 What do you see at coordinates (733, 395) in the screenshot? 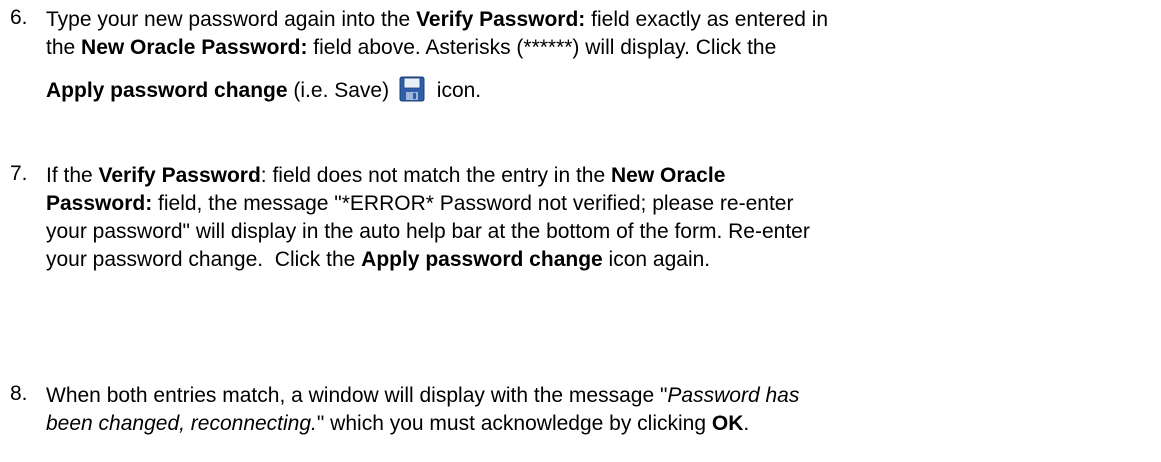
I see `italic-message: Password has` at bounding box center [733, 395].